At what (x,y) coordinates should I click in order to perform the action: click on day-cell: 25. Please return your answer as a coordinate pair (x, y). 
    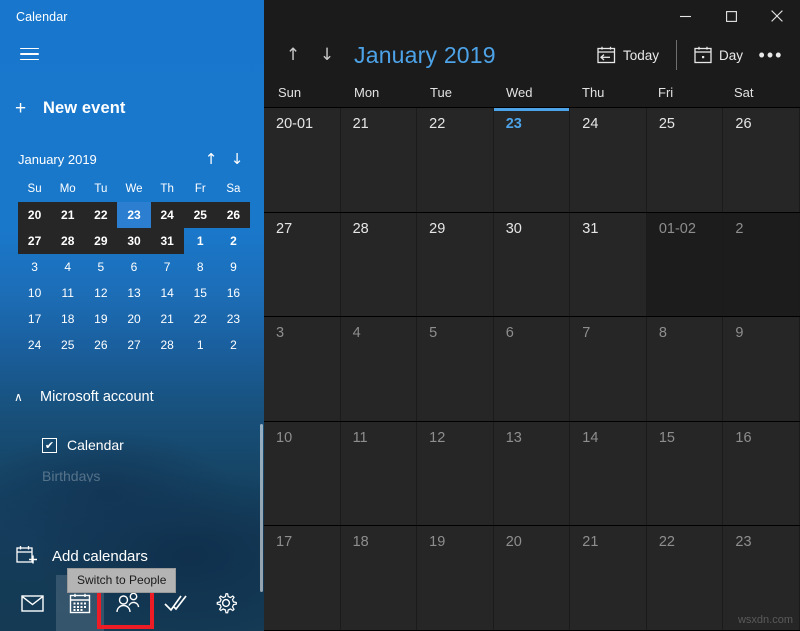
    Looking at the image, I should click on (685, 160).